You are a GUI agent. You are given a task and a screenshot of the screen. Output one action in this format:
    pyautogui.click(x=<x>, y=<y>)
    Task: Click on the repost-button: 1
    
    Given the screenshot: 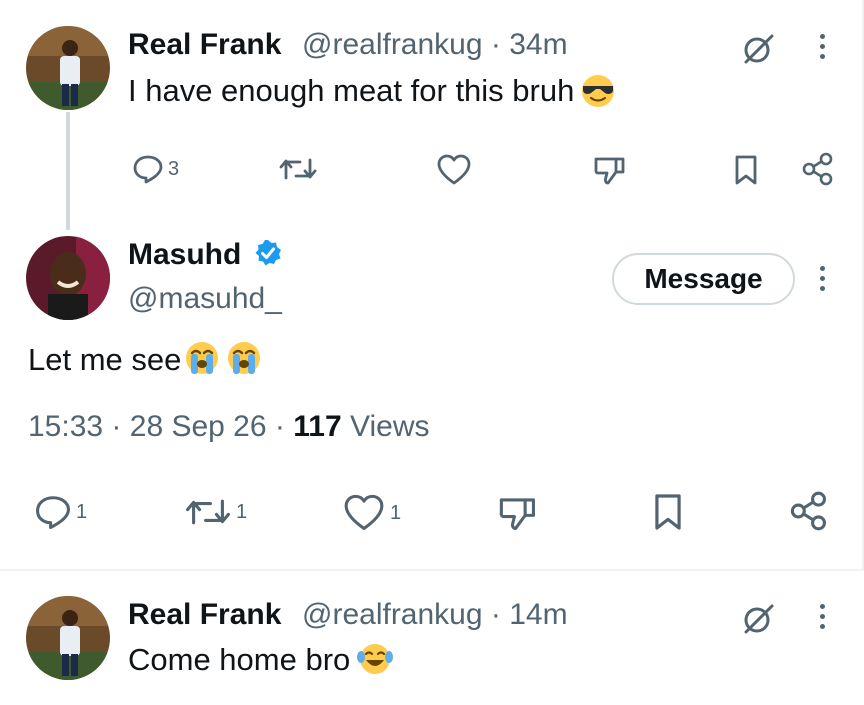 What is the action you would take?
    pyautogui.click(x=215, y=512)
    